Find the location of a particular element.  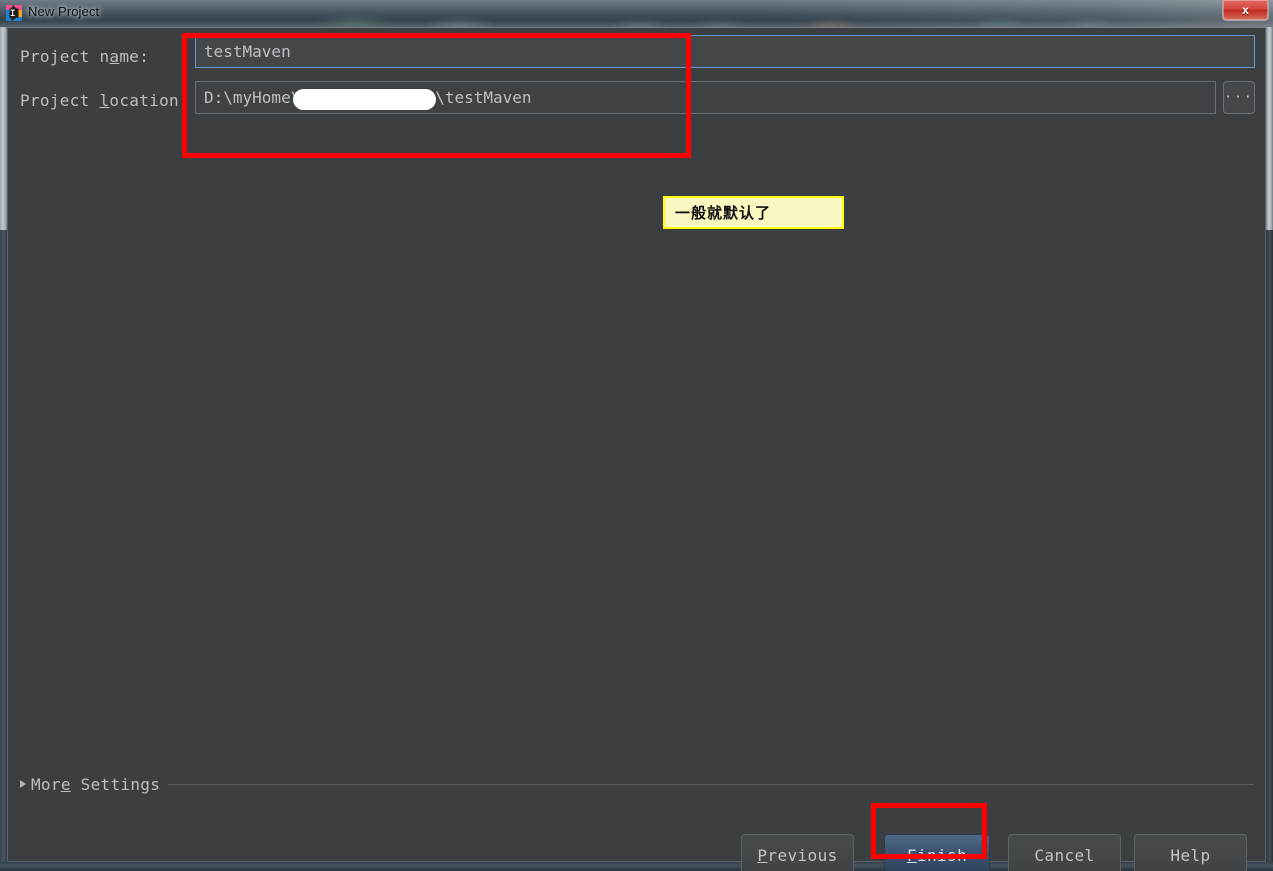

finish-button-mnemonic: F is located at coordinates (911, 855).